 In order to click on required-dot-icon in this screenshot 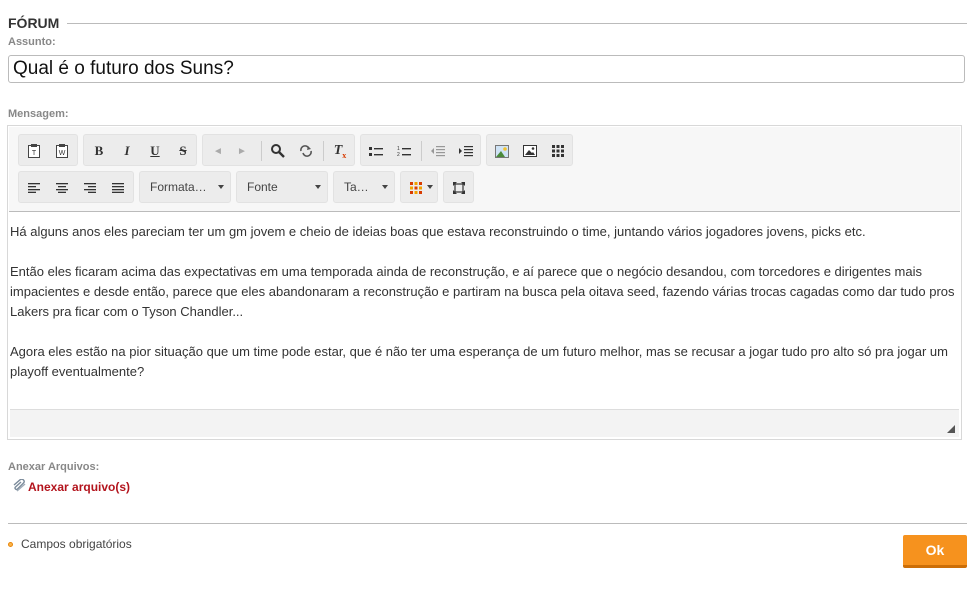, I will do `click(10, 544)`.